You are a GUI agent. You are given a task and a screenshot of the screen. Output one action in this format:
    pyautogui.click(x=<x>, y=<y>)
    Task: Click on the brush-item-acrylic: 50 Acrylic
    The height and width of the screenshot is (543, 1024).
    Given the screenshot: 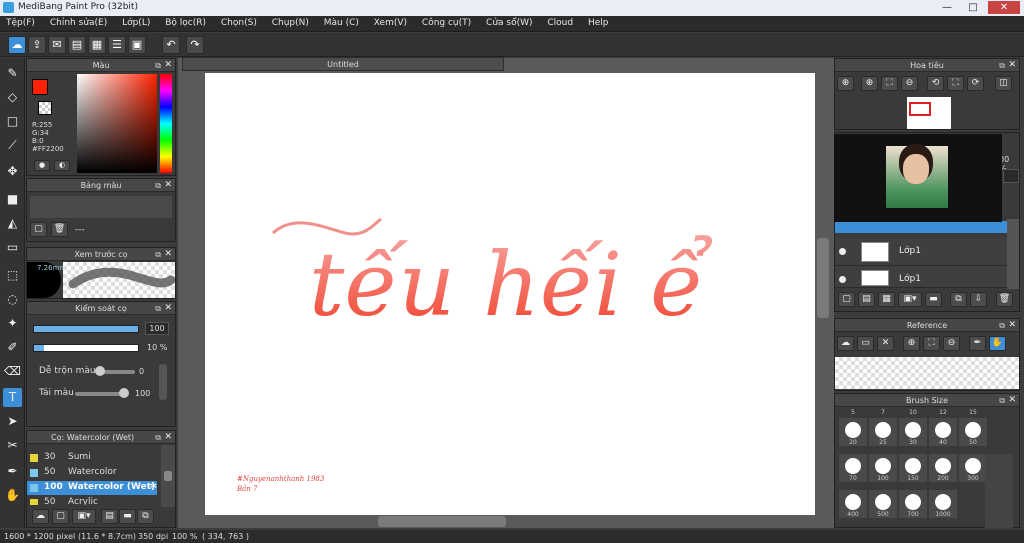 What is the action you would take?
    pyautogui.click(x=92, y=500)
    